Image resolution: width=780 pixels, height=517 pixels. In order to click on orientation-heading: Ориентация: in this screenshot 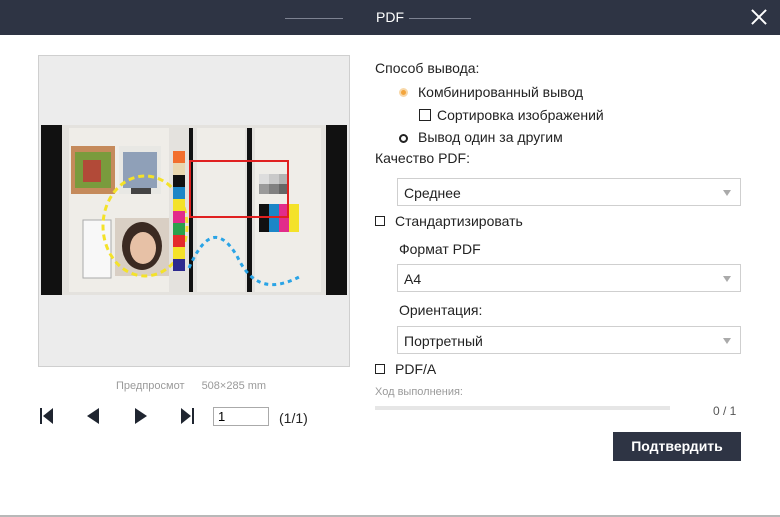, I will do `click(441, 310)`.